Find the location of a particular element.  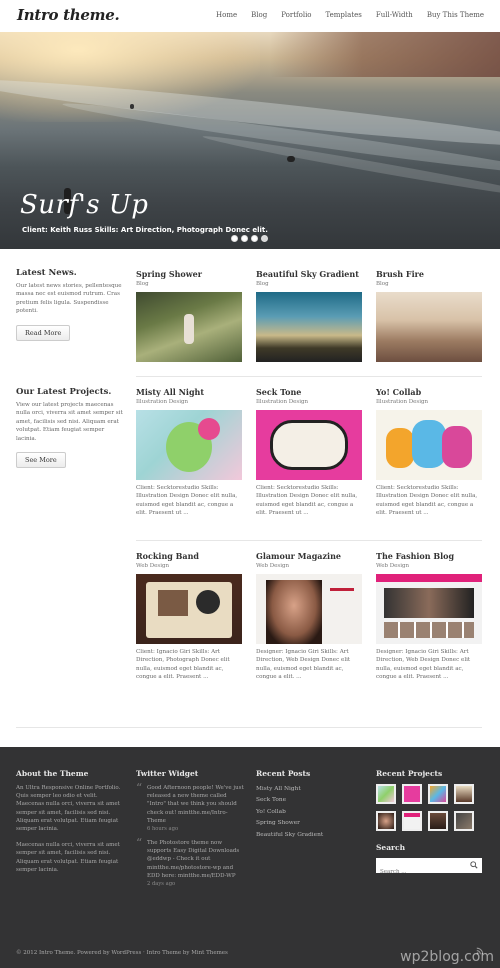

recent-post-link: Beautiful Sky Gradient is located at coordinates (311, 835).